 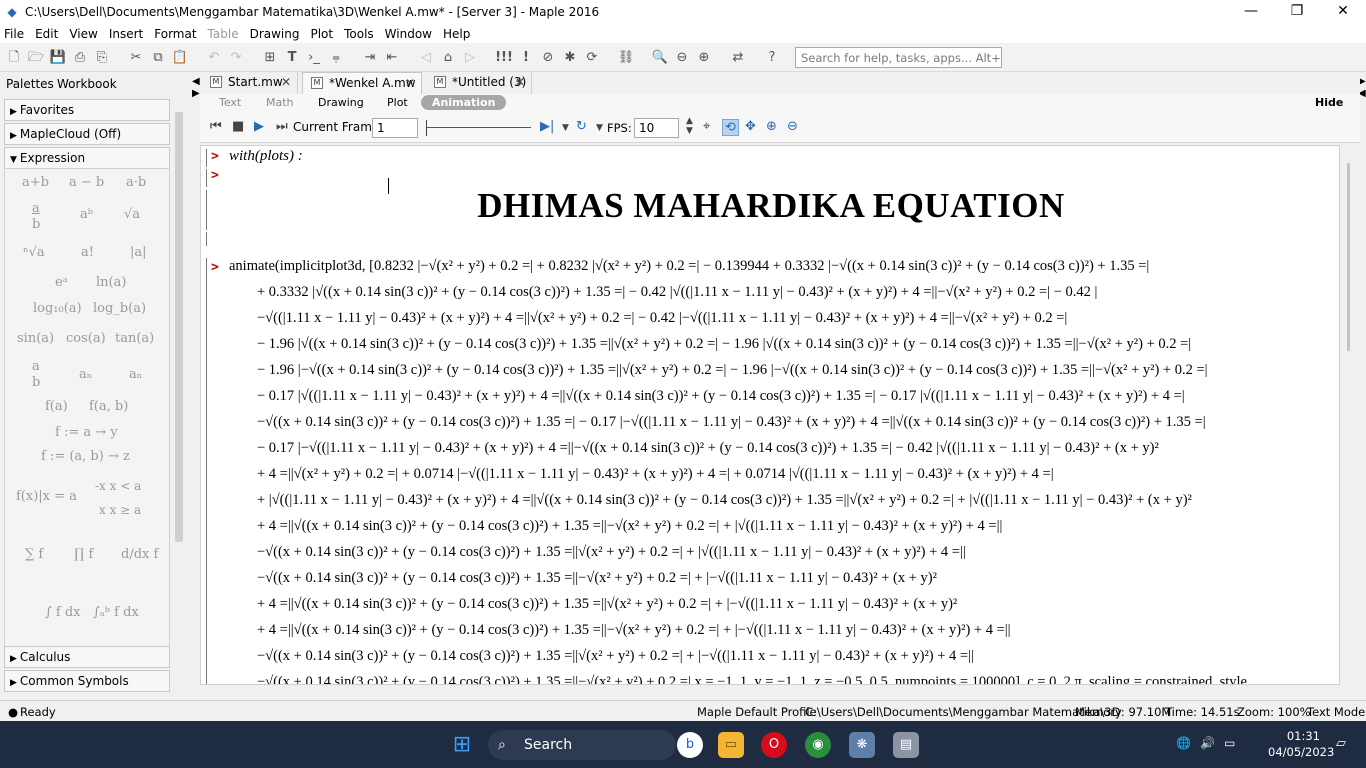 I want to click on print-preview-icon: ⎘, so click(x=102, y=58).